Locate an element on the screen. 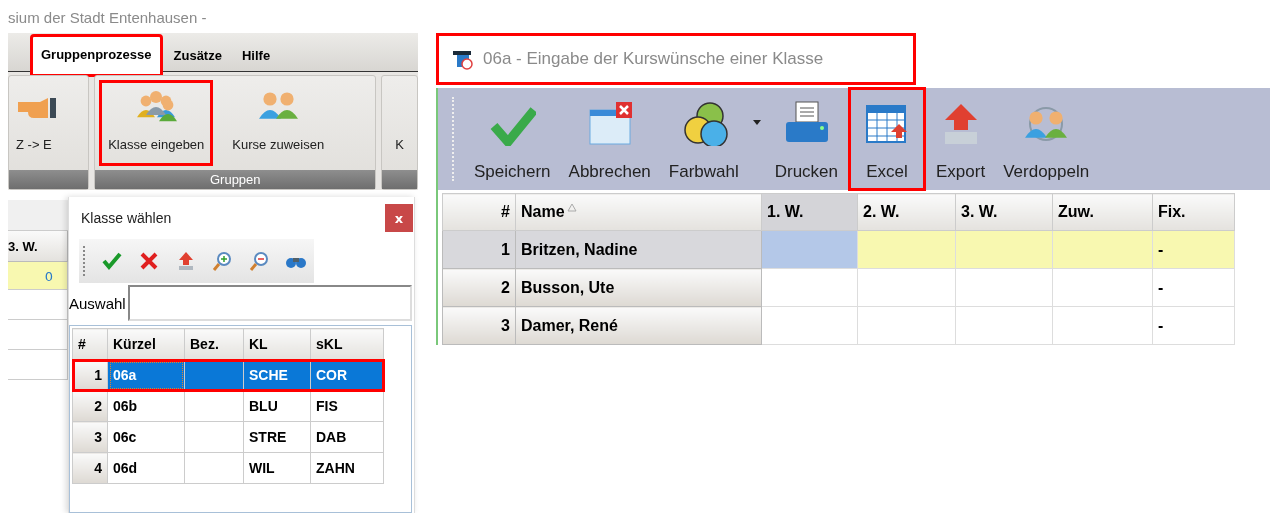 This screenshot has width=1270, height=513. ribbon-tab: Zusätze is located at coordinates (197, 54).